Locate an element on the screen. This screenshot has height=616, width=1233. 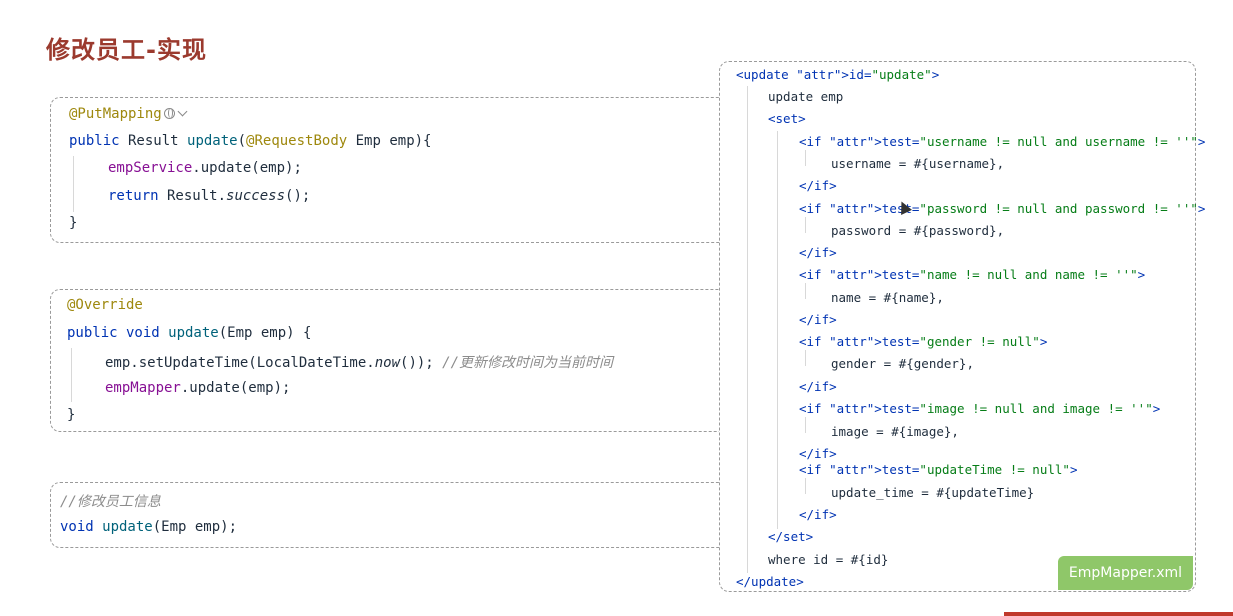
xml-update-table: update emp is located at coordinates (806, 96).